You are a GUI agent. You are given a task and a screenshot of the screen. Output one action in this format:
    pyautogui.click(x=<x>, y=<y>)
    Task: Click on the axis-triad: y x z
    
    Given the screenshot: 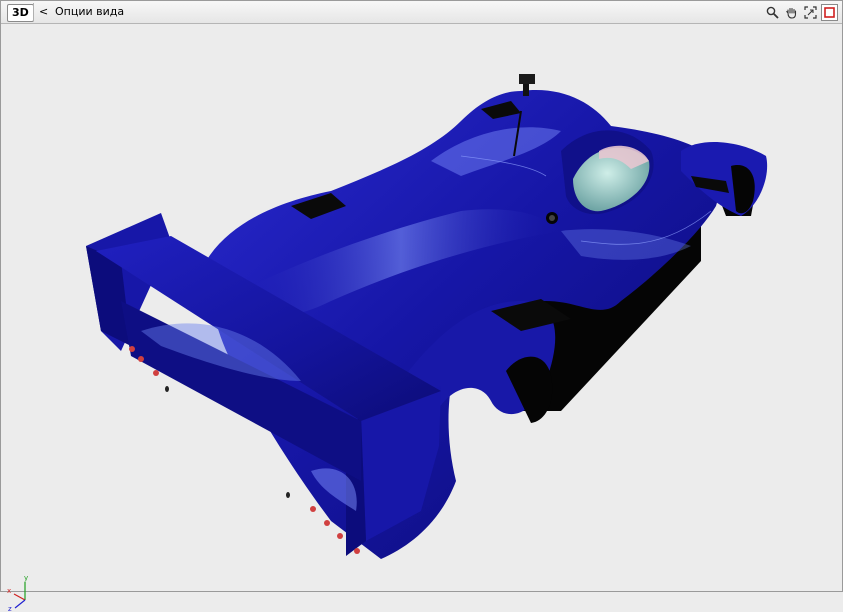 What is the action you would take?
    pyautogui.click(x=17, y=593)
    